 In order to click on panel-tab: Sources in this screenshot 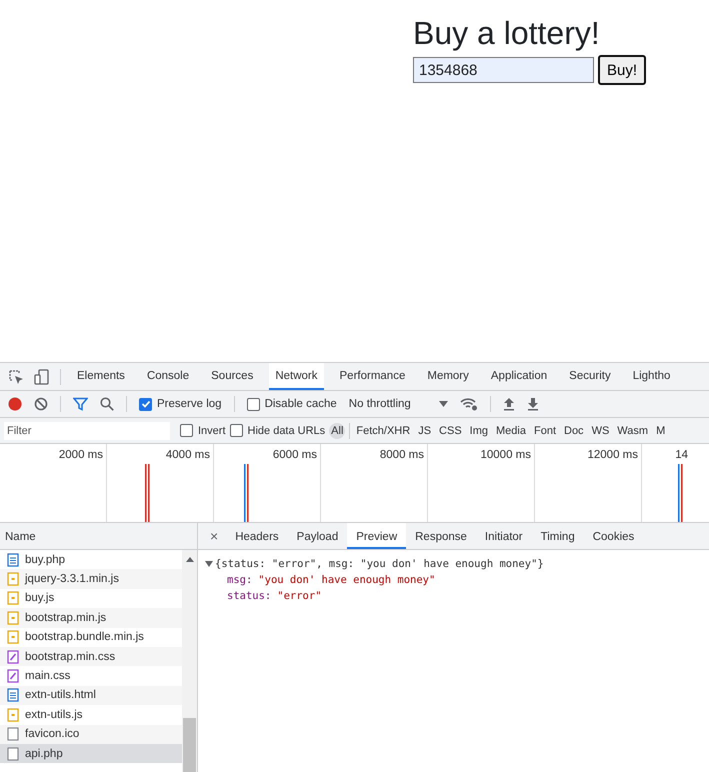, I will do `click(232, 376)`.